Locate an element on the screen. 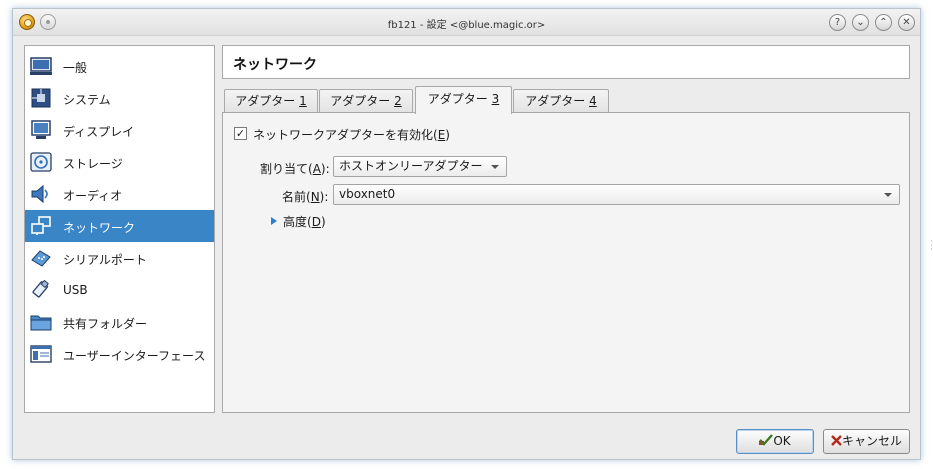 Image resolution: width=933 pixels, height=469 pixels. sidebar-item-serial-port: シリアルポート is located at coordinates (119, 258).